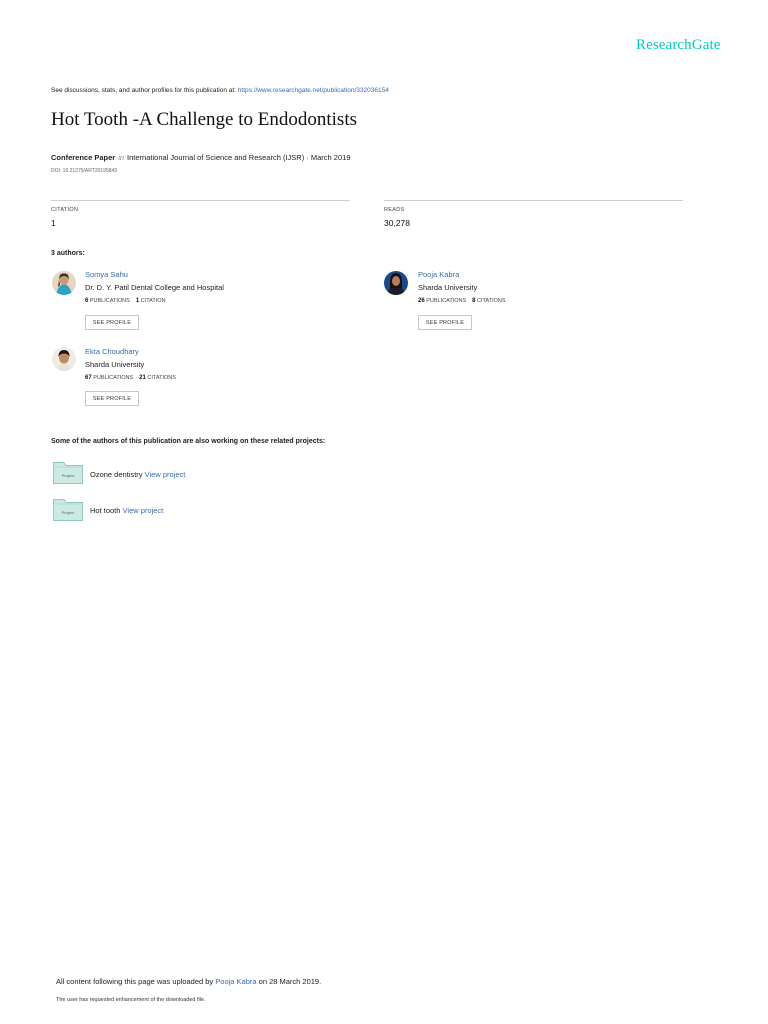  Describe the element at coordinates (396, 283) in the screenshot. I see `avatar-pooja-kabra` at that location.